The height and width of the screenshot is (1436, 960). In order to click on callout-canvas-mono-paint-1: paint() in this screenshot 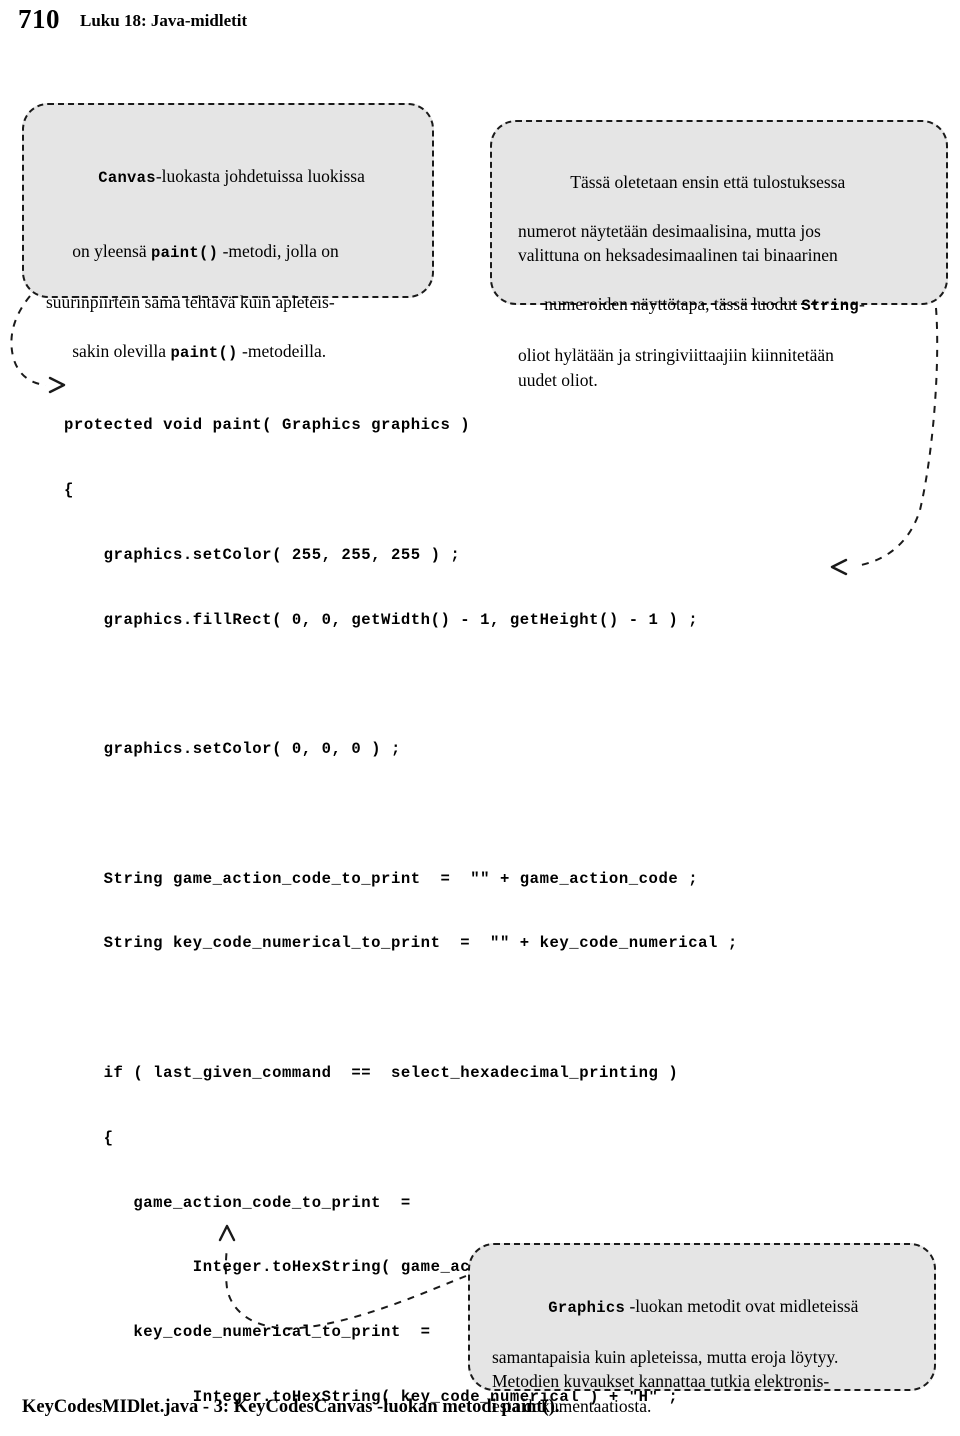, I will do `click(184, 253)`.